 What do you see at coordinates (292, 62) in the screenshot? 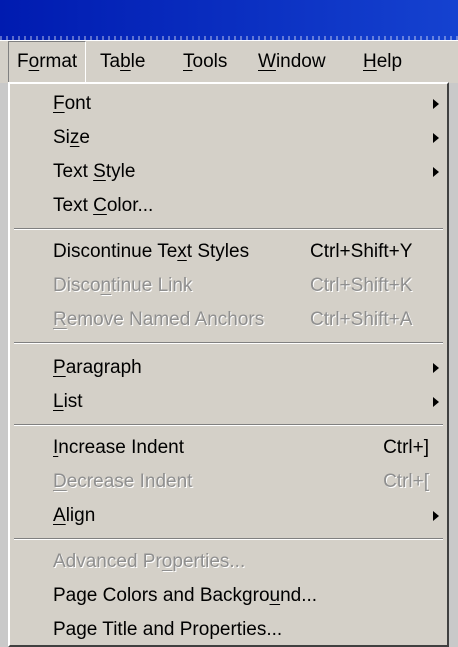
I see `menu-window: Window` at bounding box center [292, 62].